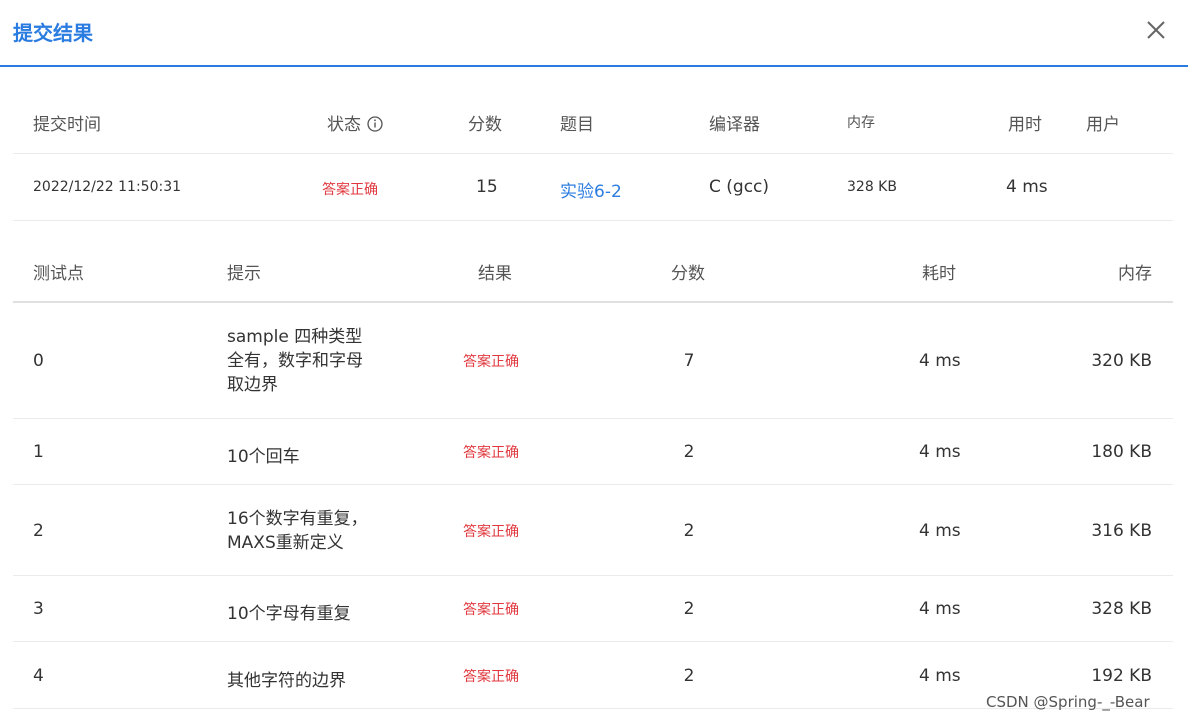 The width and height of the screenshot is (1188, 722). What do you see at coordinates (1135, 274) in the screenshot?
I see `tests-header-memory: 内存` at bounding box center [1135, 274].